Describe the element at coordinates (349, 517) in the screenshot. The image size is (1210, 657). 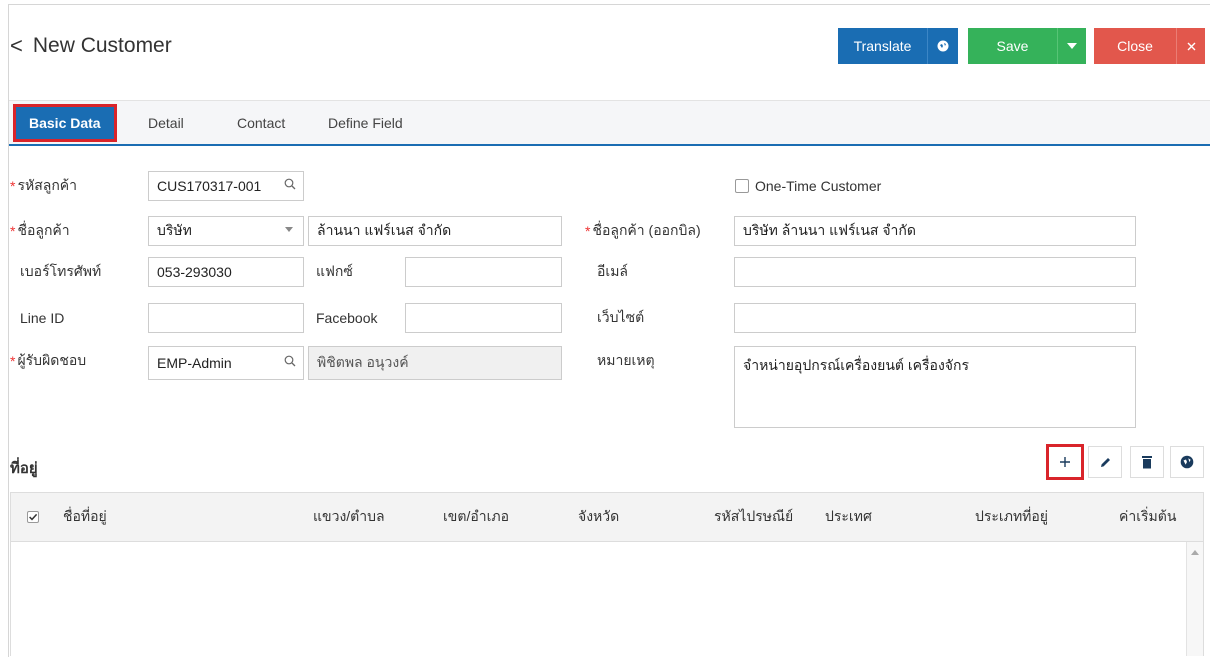
I see `column-subdistrict: แขวง/ตำบล` at that location.